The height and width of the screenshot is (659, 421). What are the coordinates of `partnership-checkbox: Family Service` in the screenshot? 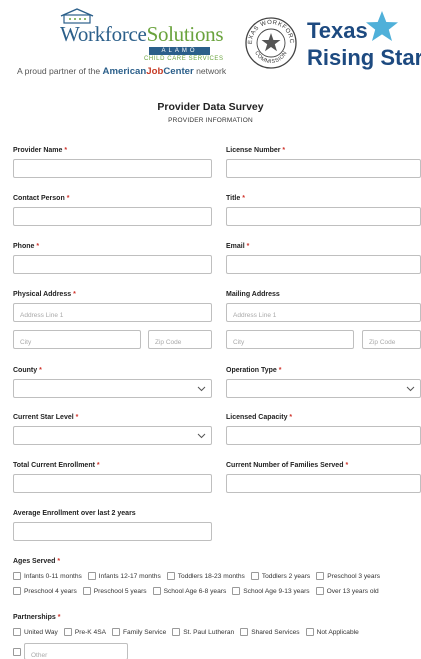 It's located at (142, 632).